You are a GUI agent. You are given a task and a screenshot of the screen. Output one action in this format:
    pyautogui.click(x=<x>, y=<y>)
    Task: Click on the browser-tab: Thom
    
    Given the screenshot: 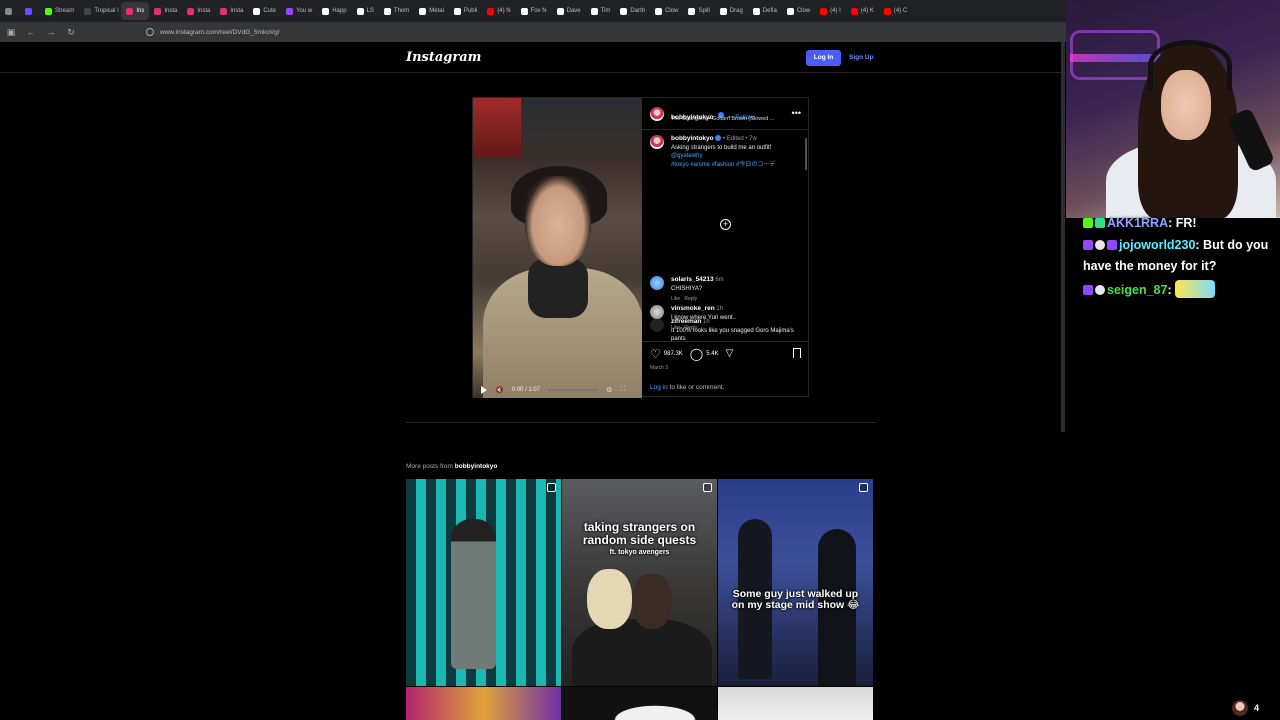 What is the action you would take?
    pyautogui.click(x=396, y=11)
    